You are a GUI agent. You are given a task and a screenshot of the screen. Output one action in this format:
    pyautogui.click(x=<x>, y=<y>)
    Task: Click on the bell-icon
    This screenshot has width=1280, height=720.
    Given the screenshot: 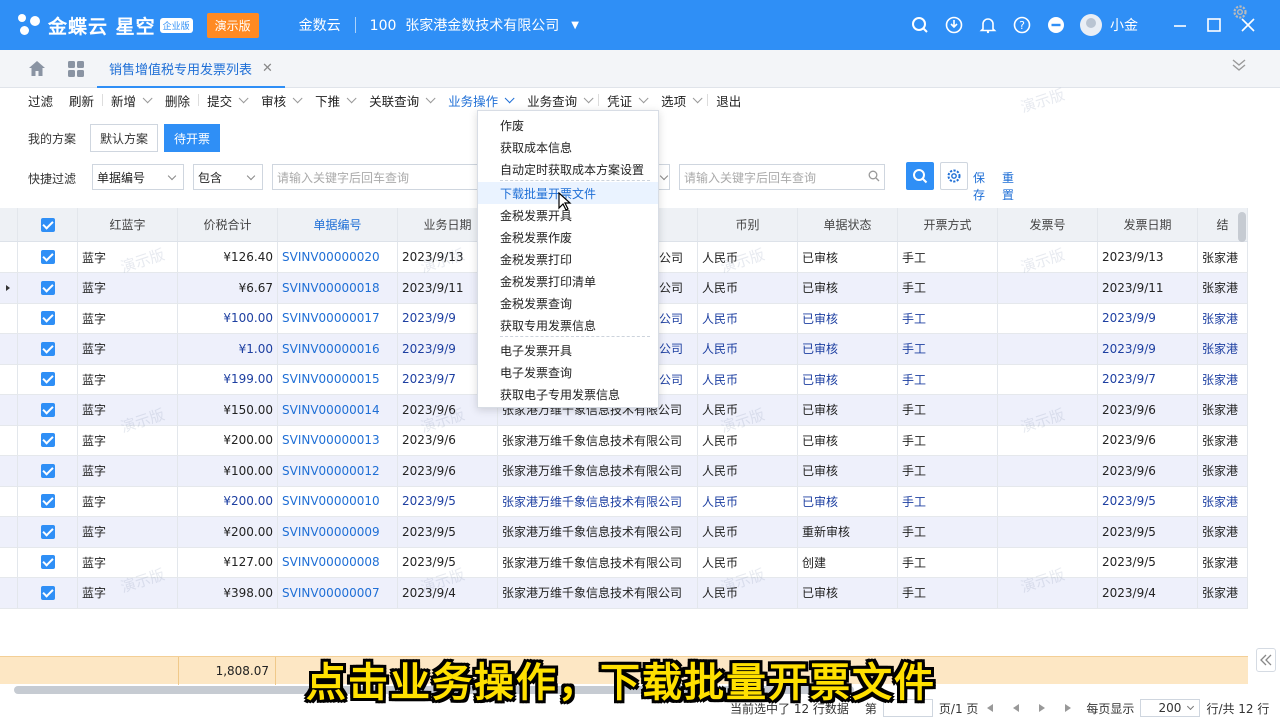 What is the action you would take?
    pyautogui.click(x=988, y=25)
    